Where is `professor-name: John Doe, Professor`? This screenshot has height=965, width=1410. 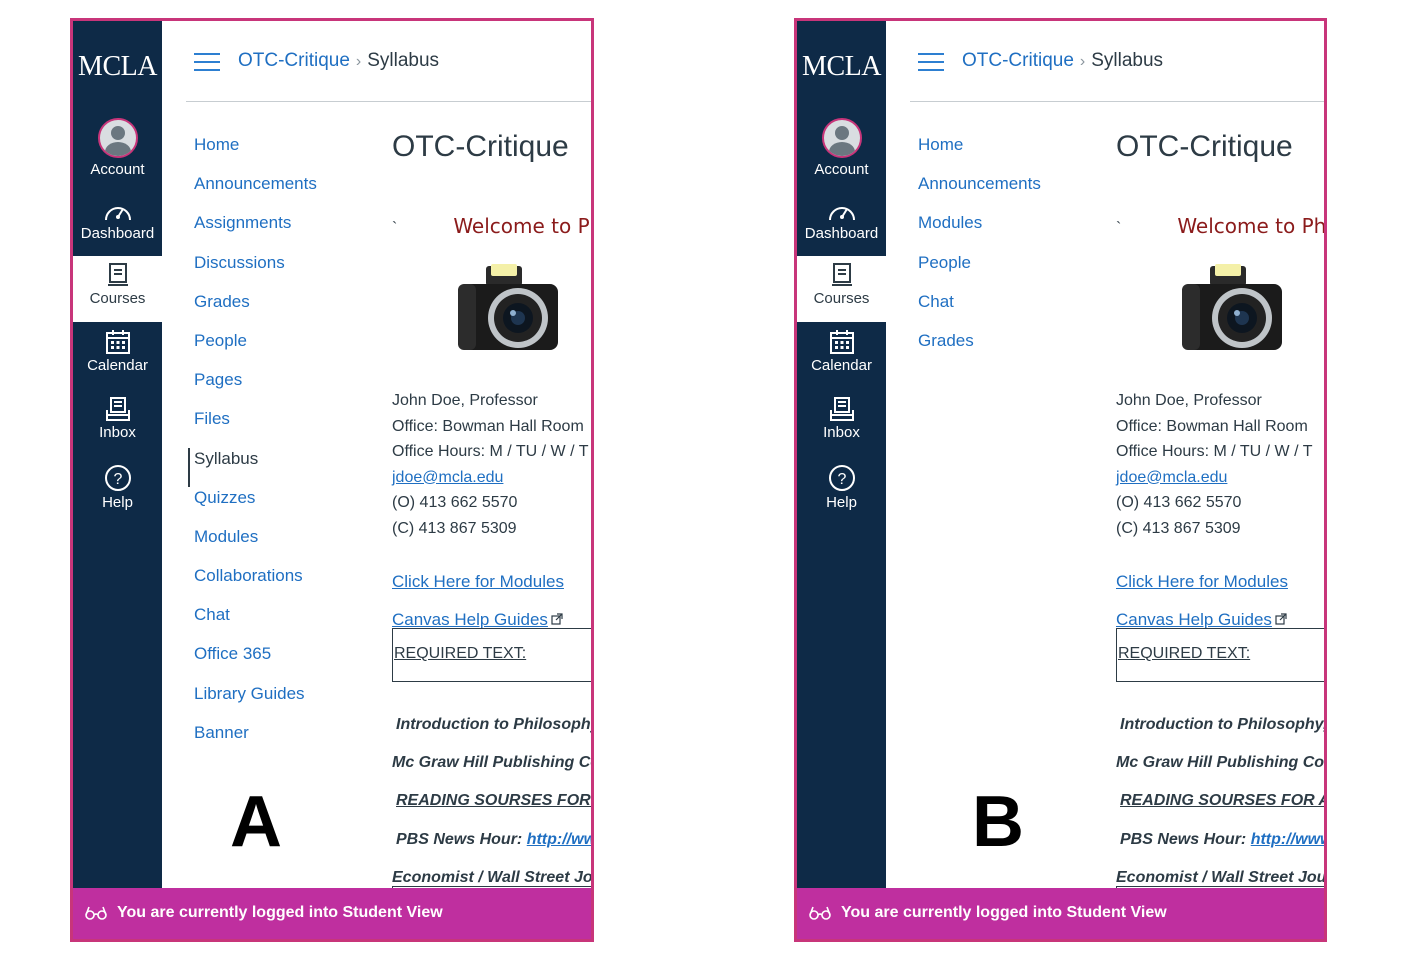 professor-name: John Doe, Professor is located at coordinates (465, 400).